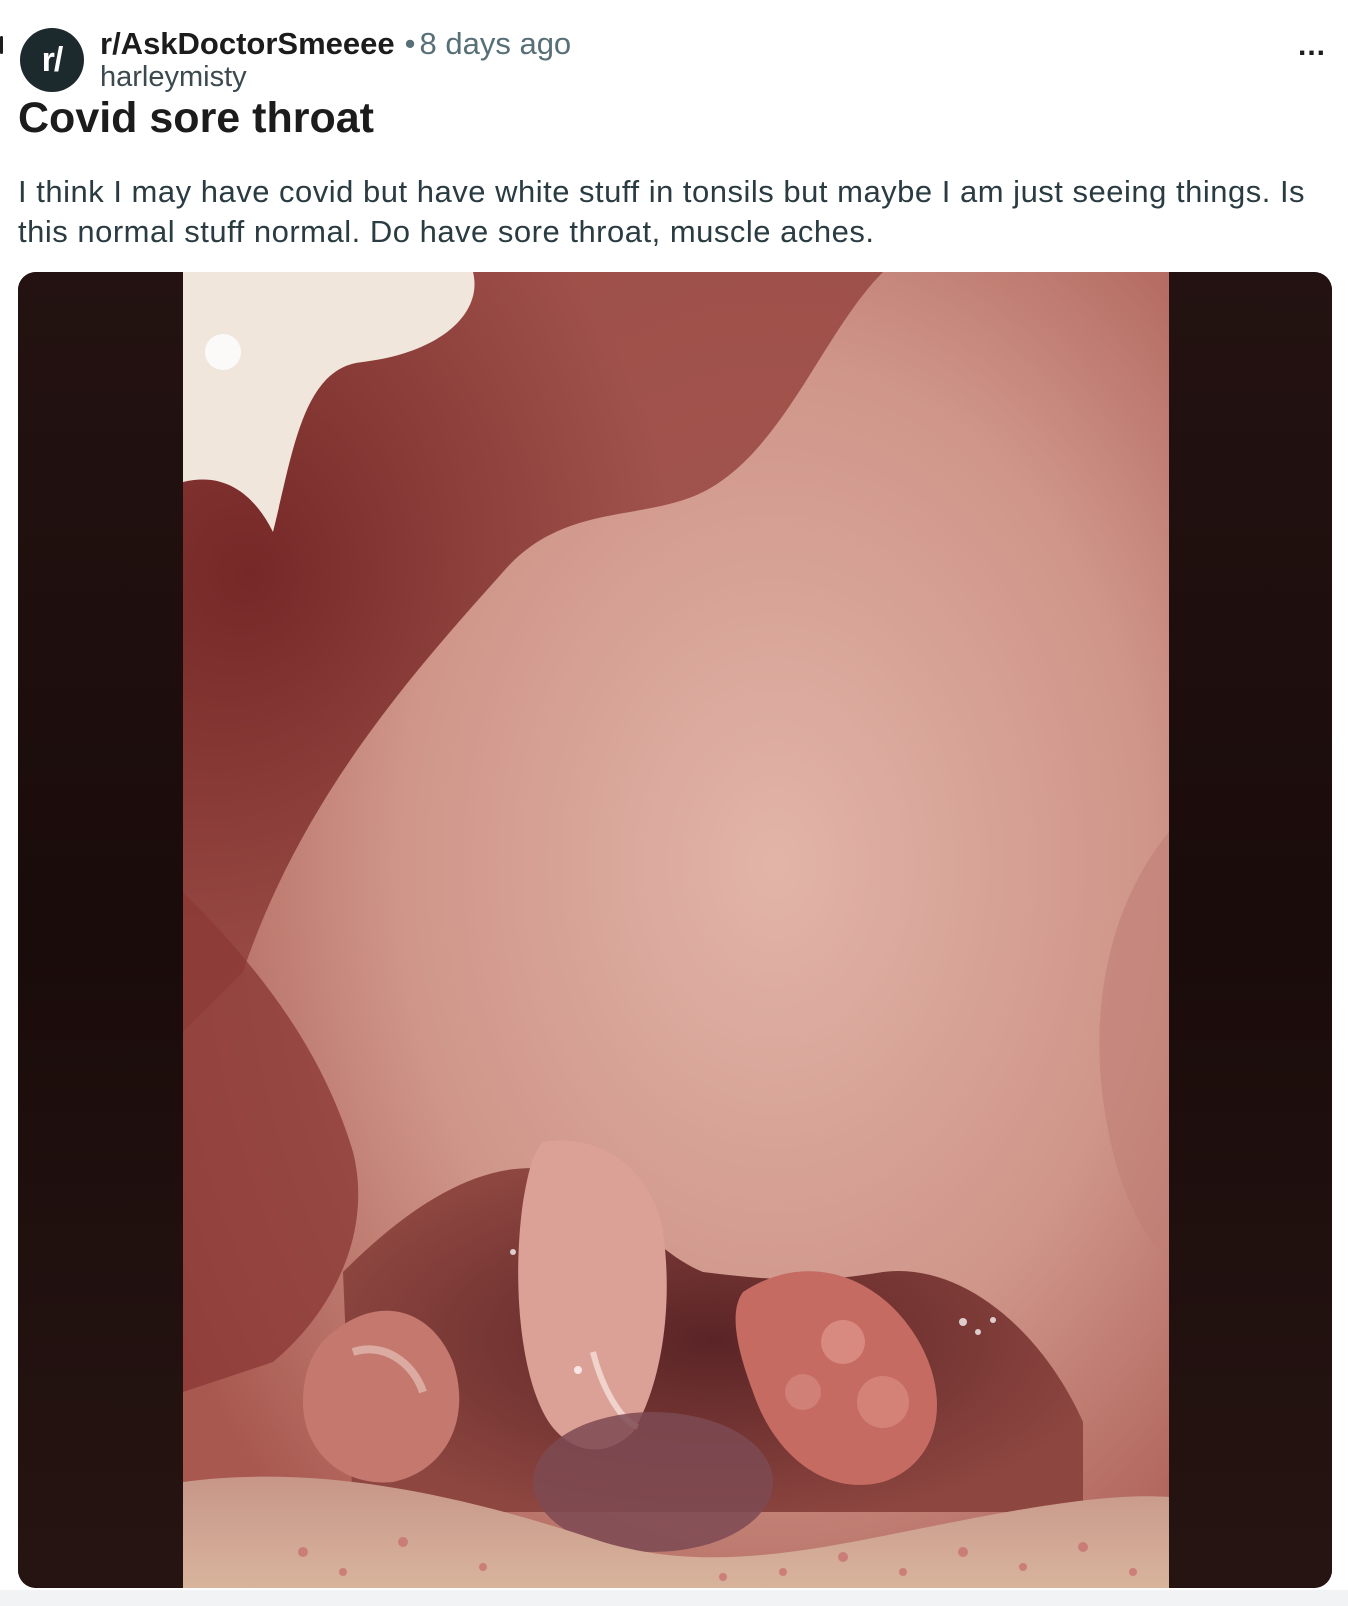 The width and height of the screenshot is (1348, 1606). I want to click on post-title: Covid sore throat, so click(196, 118).